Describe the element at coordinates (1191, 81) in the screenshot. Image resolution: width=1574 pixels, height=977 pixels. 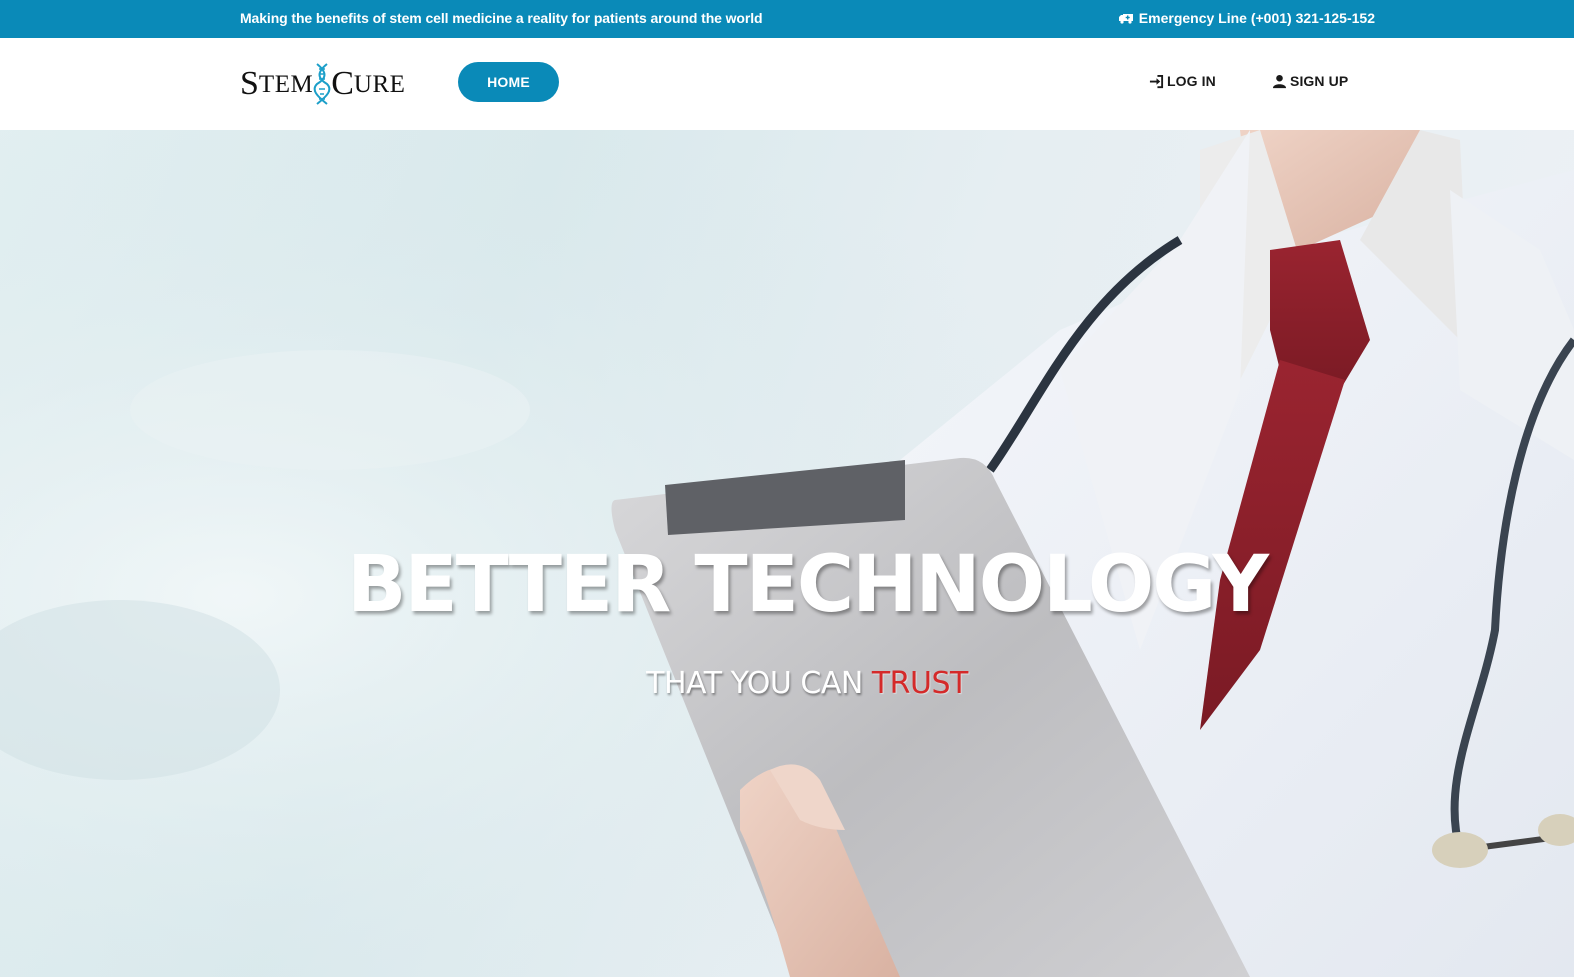
I see `login-label: LOG IN` at that location.